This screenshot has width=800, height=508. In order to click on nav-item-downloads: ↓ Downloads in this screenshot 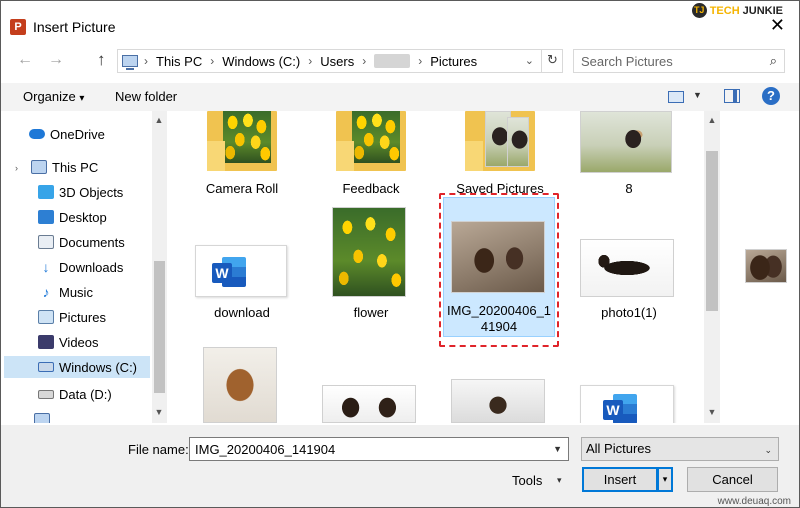, I will do `click(81, 267)`.